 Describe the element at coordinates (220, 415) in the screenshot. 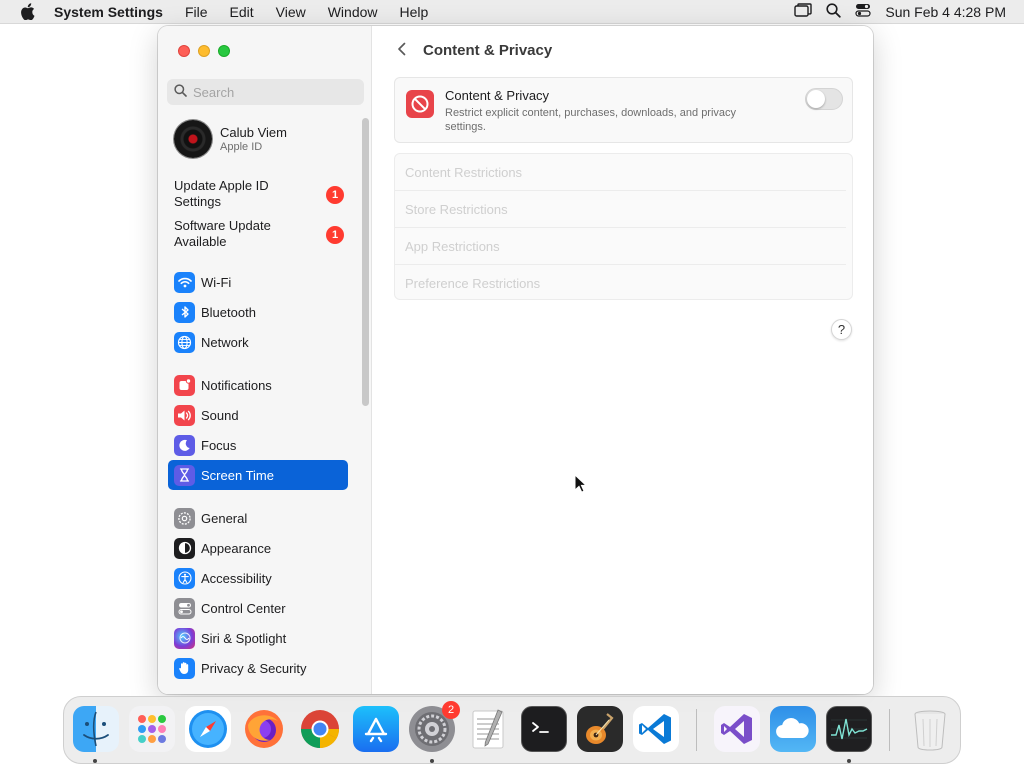

I see `sidebar-item-label: Sound` at that location.